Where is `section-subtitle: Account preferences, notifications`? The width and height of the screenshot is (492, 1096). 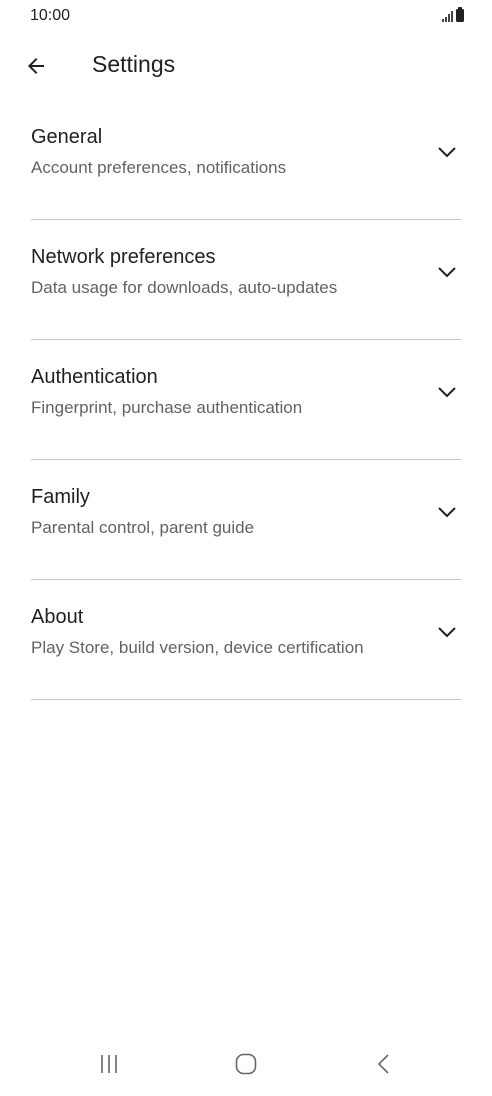 section-subtitle: Account preferences, notifications is located at coordinates (159, 167).